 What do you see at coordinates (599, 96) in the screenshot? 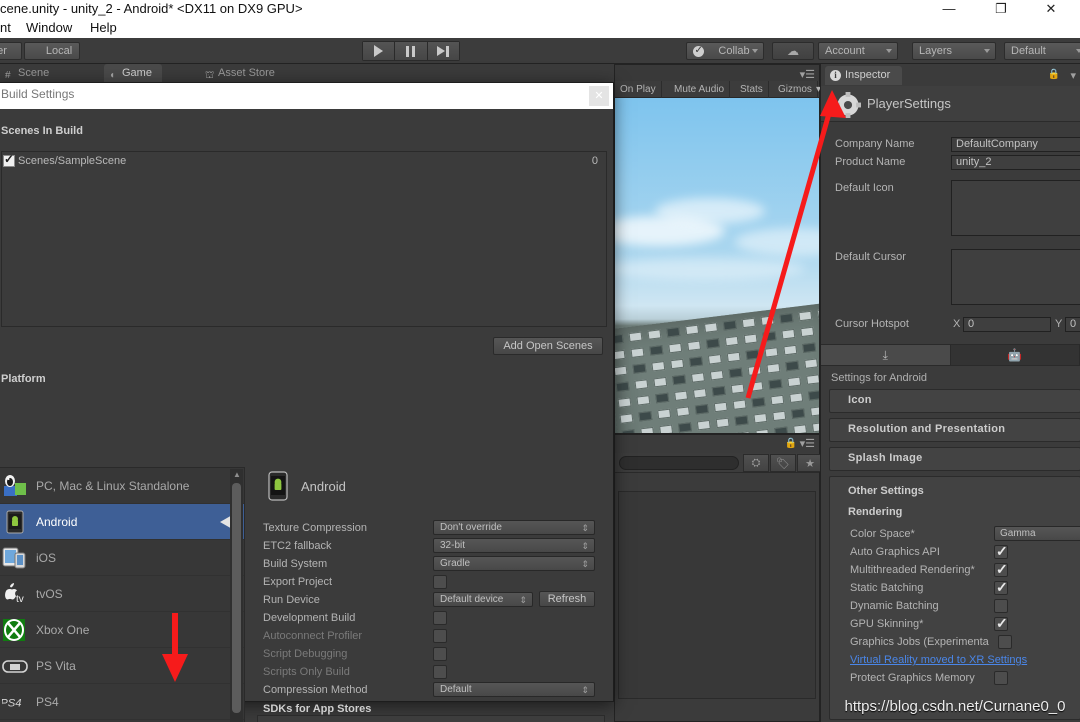
I see `build-settings-close-button: ✕` at bounding box center [599, 96].